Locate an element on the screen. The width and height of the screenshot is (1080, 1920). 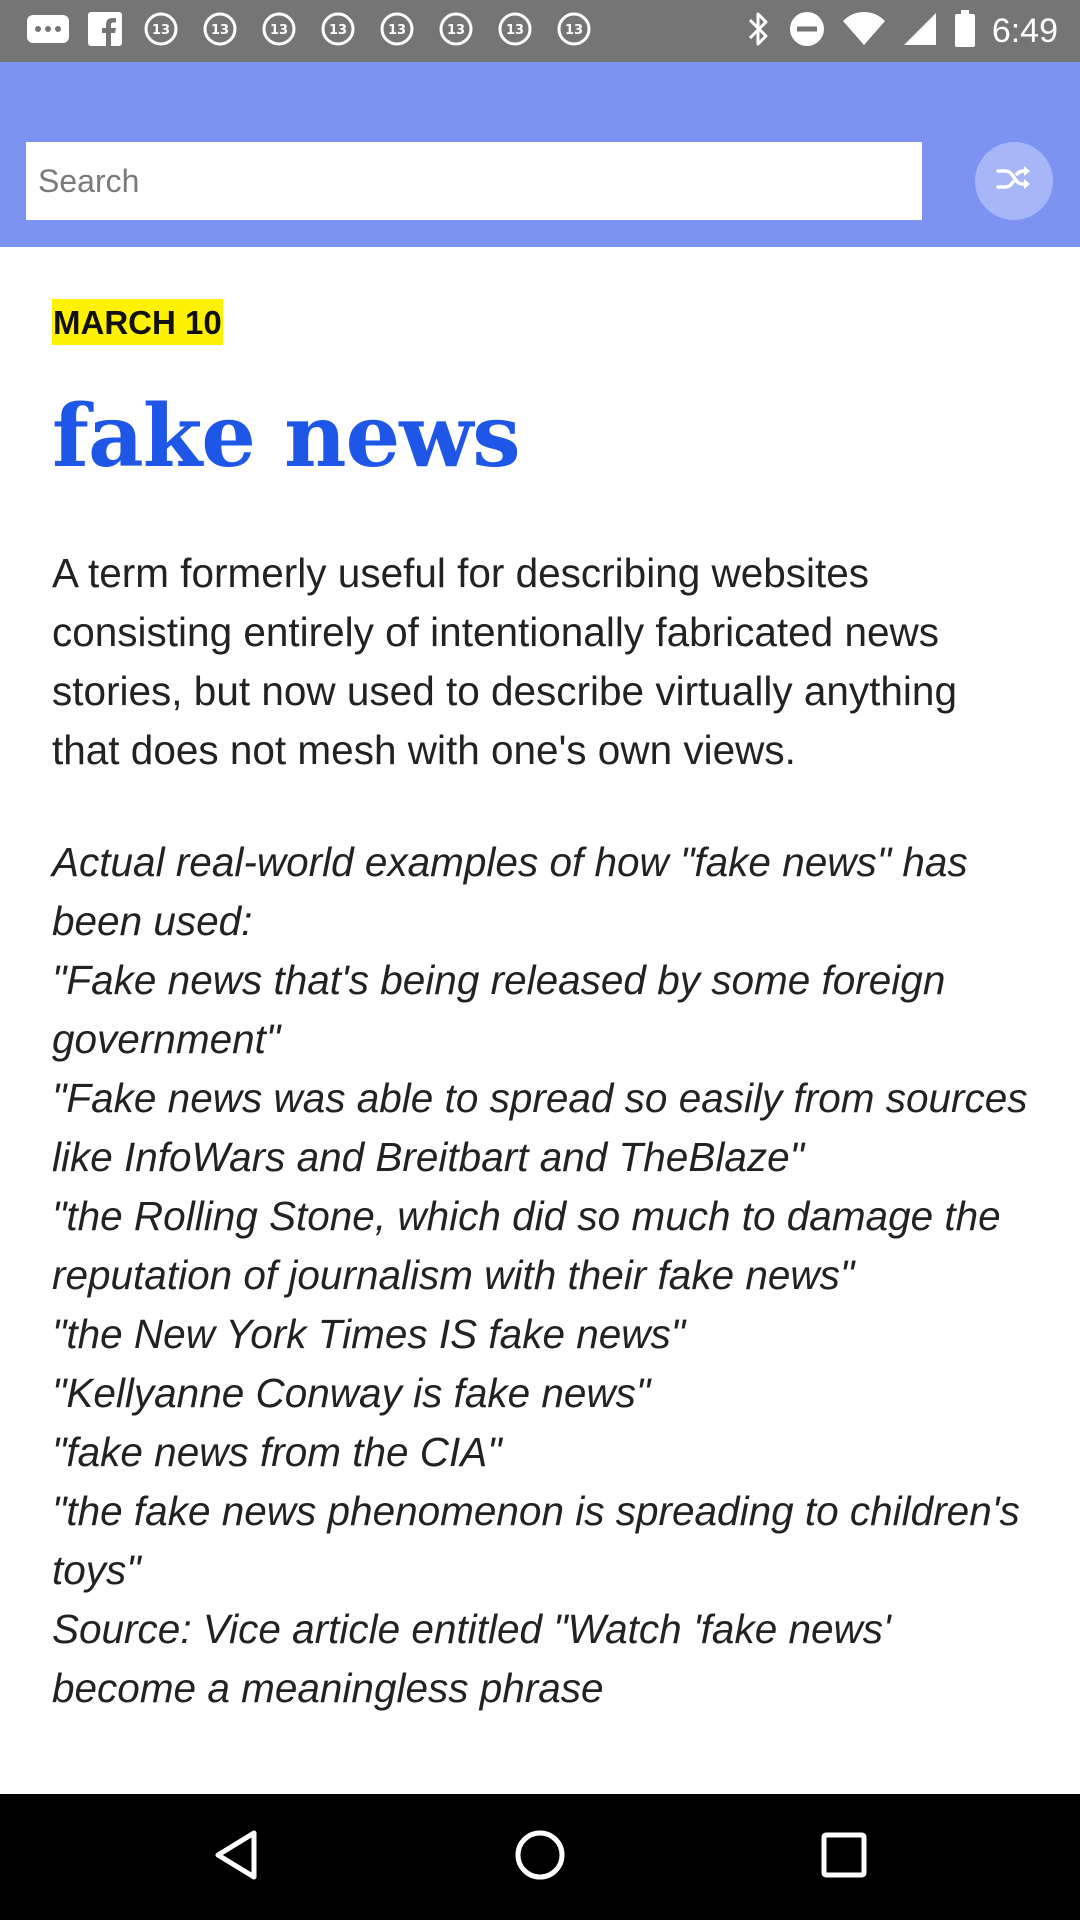
home-icon is located at coordinates (540, 1857).